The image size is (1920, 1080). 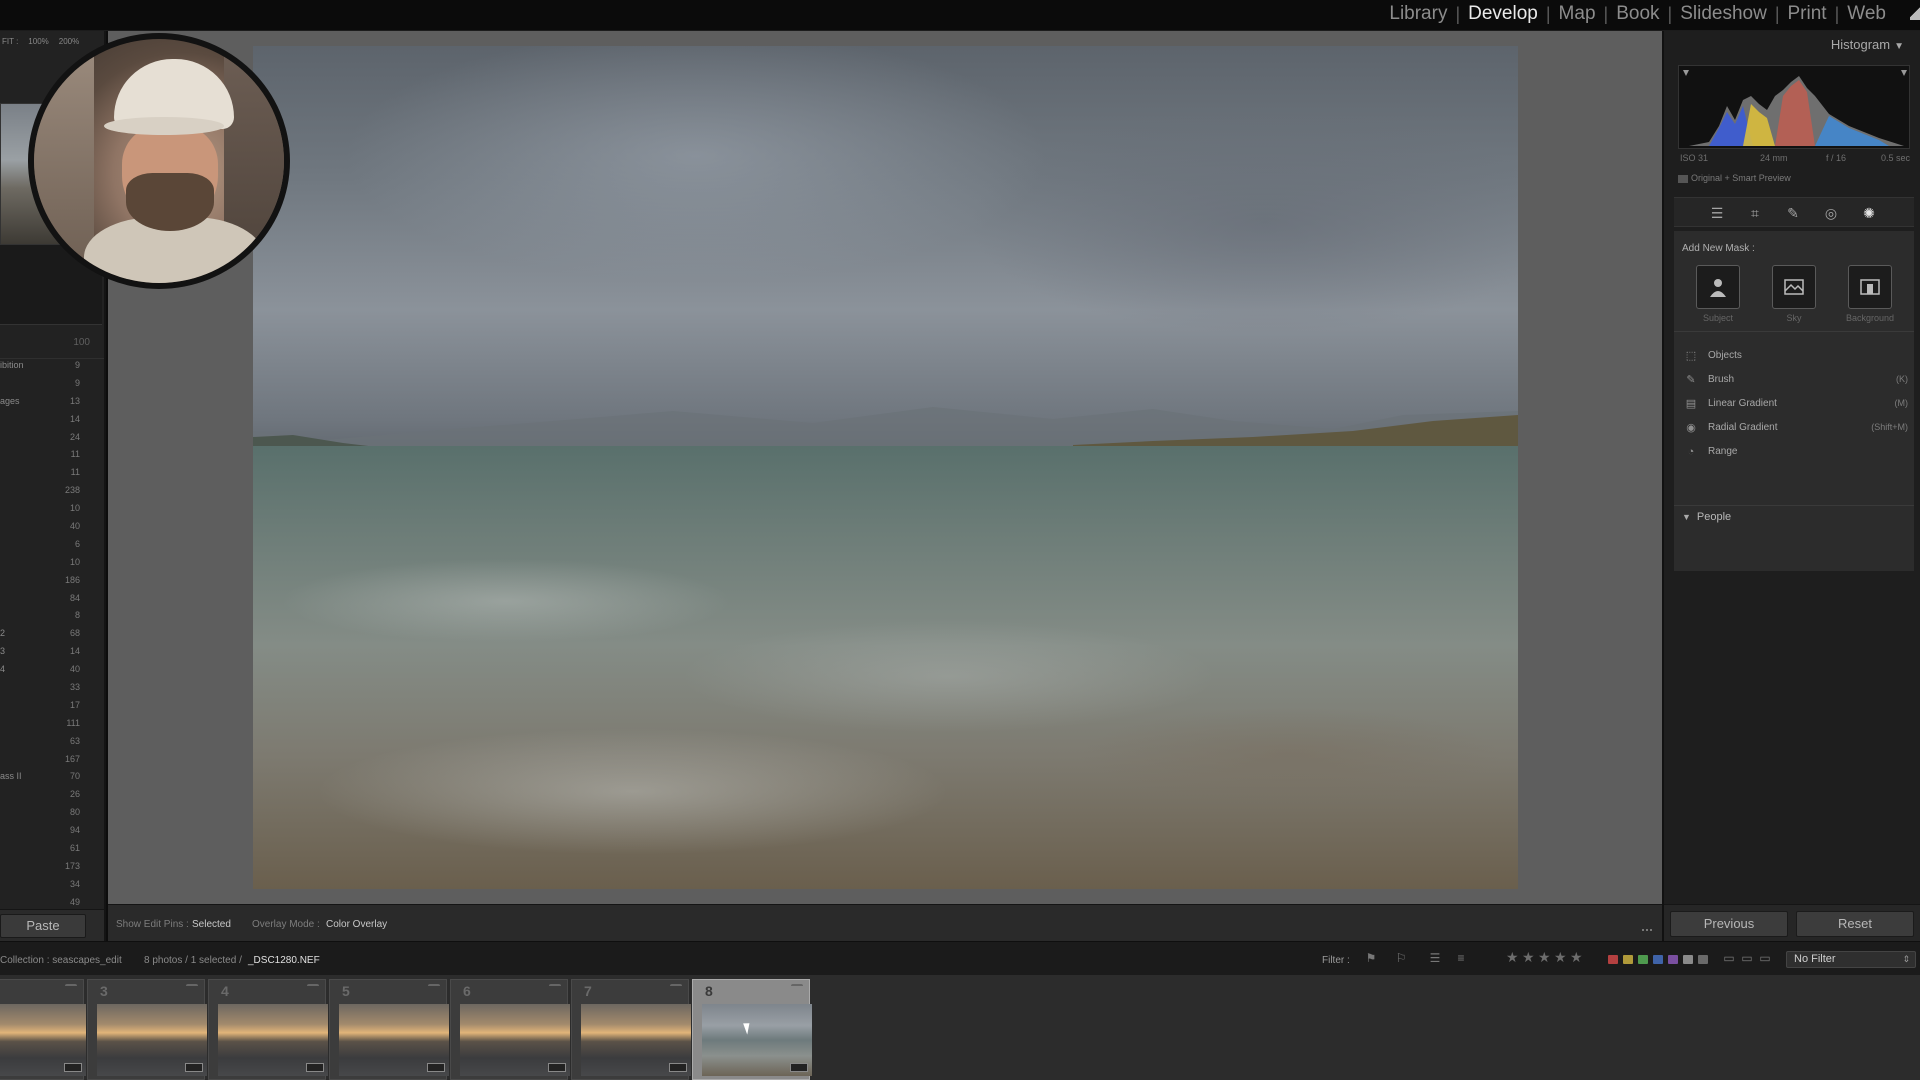 What do you see at coordinates (510, 1029) in the screenshot?
I see `filmstrip-thumbnail: 6` at bounding box center [510, 1029].